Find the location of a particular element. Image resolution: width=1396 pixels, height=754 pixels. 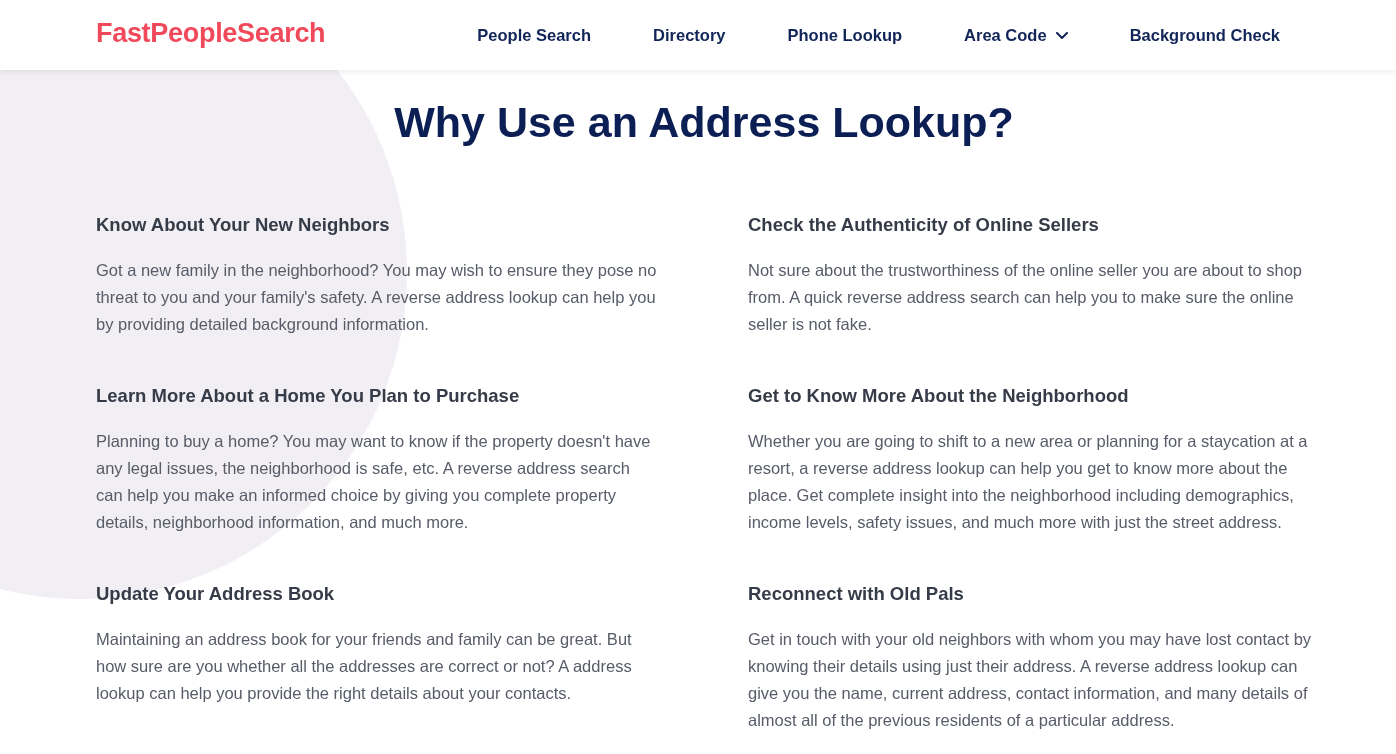

page-title: Why Use an Address Lookup? is located at coordinates (704, 122).